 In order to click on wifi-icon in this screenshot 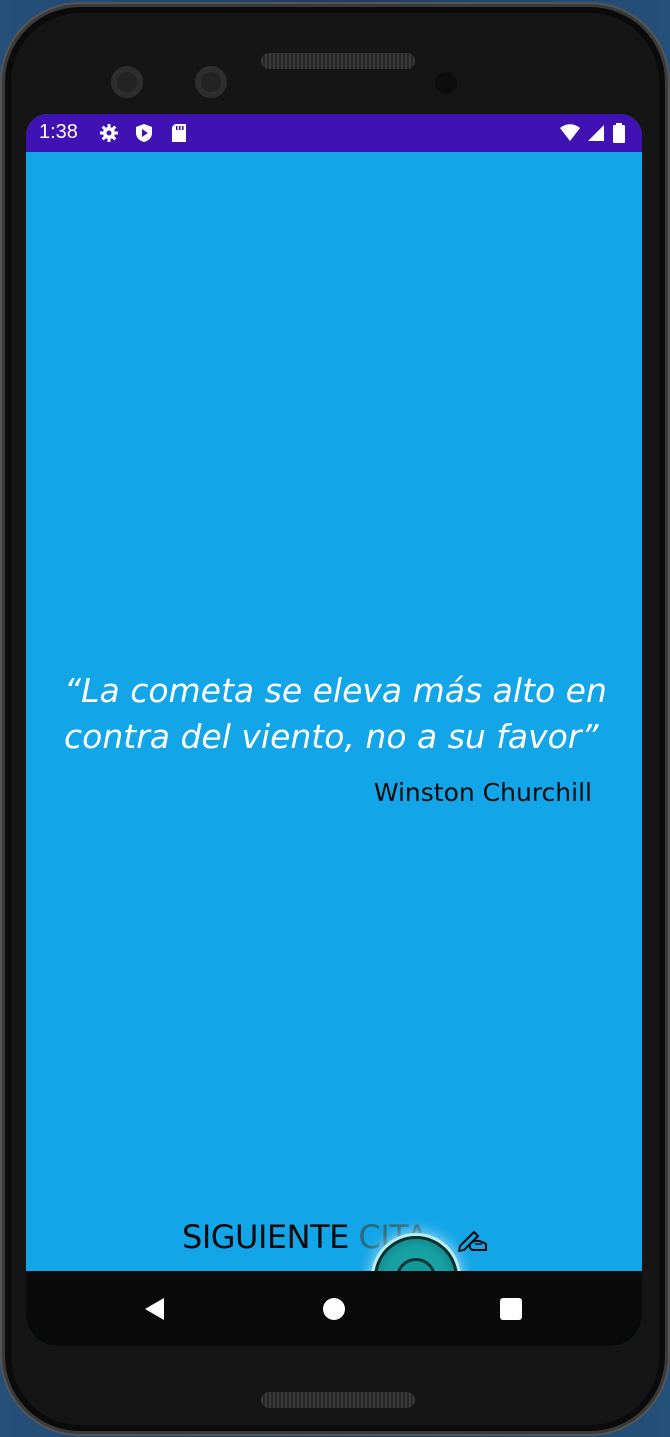, I will do `click(570, 132)`.